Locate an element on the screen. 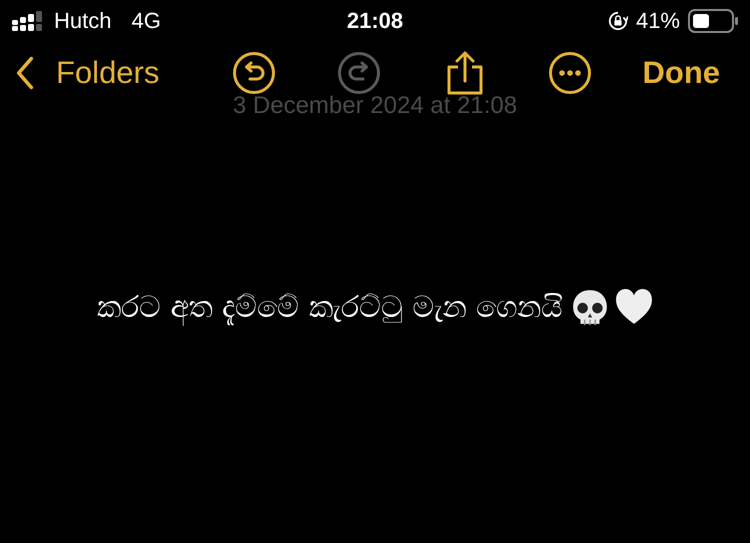 This screenshot has width=750, height=543. note-text: කරට අත දැම්මේ කැරට්ටු මැන ගෙනයි is located at coordinates (330, 307).